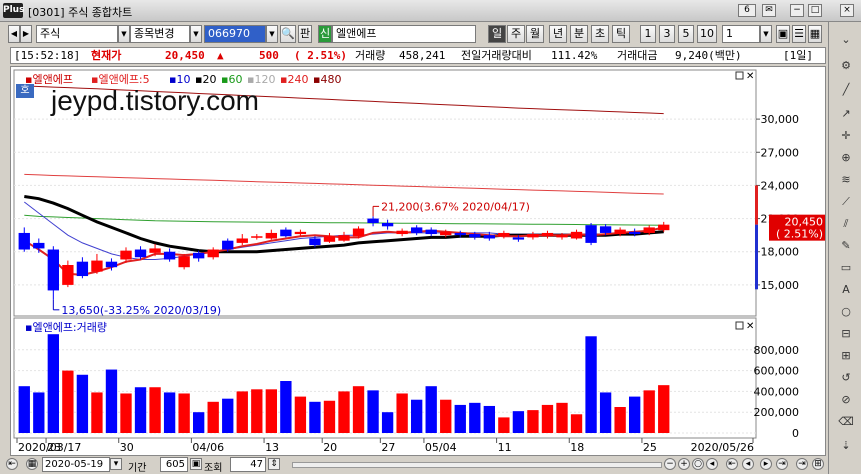  What do you see at coordinates (846, 40) in the screenshot?
I see `expand-icon: ⌄` at bounding box center [846, 40].